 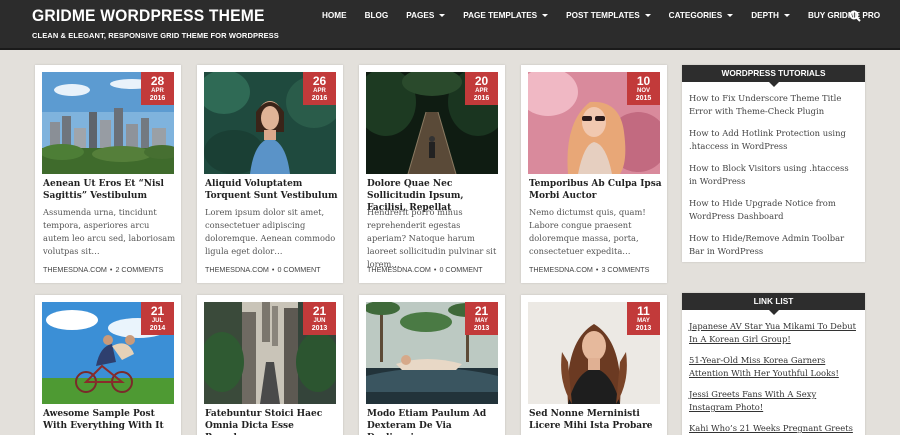 What do you see at coordinates (139, 269) in the screenshot?
I see `post-comments: 2 COMMENTS` at bounding box center [139, 269].